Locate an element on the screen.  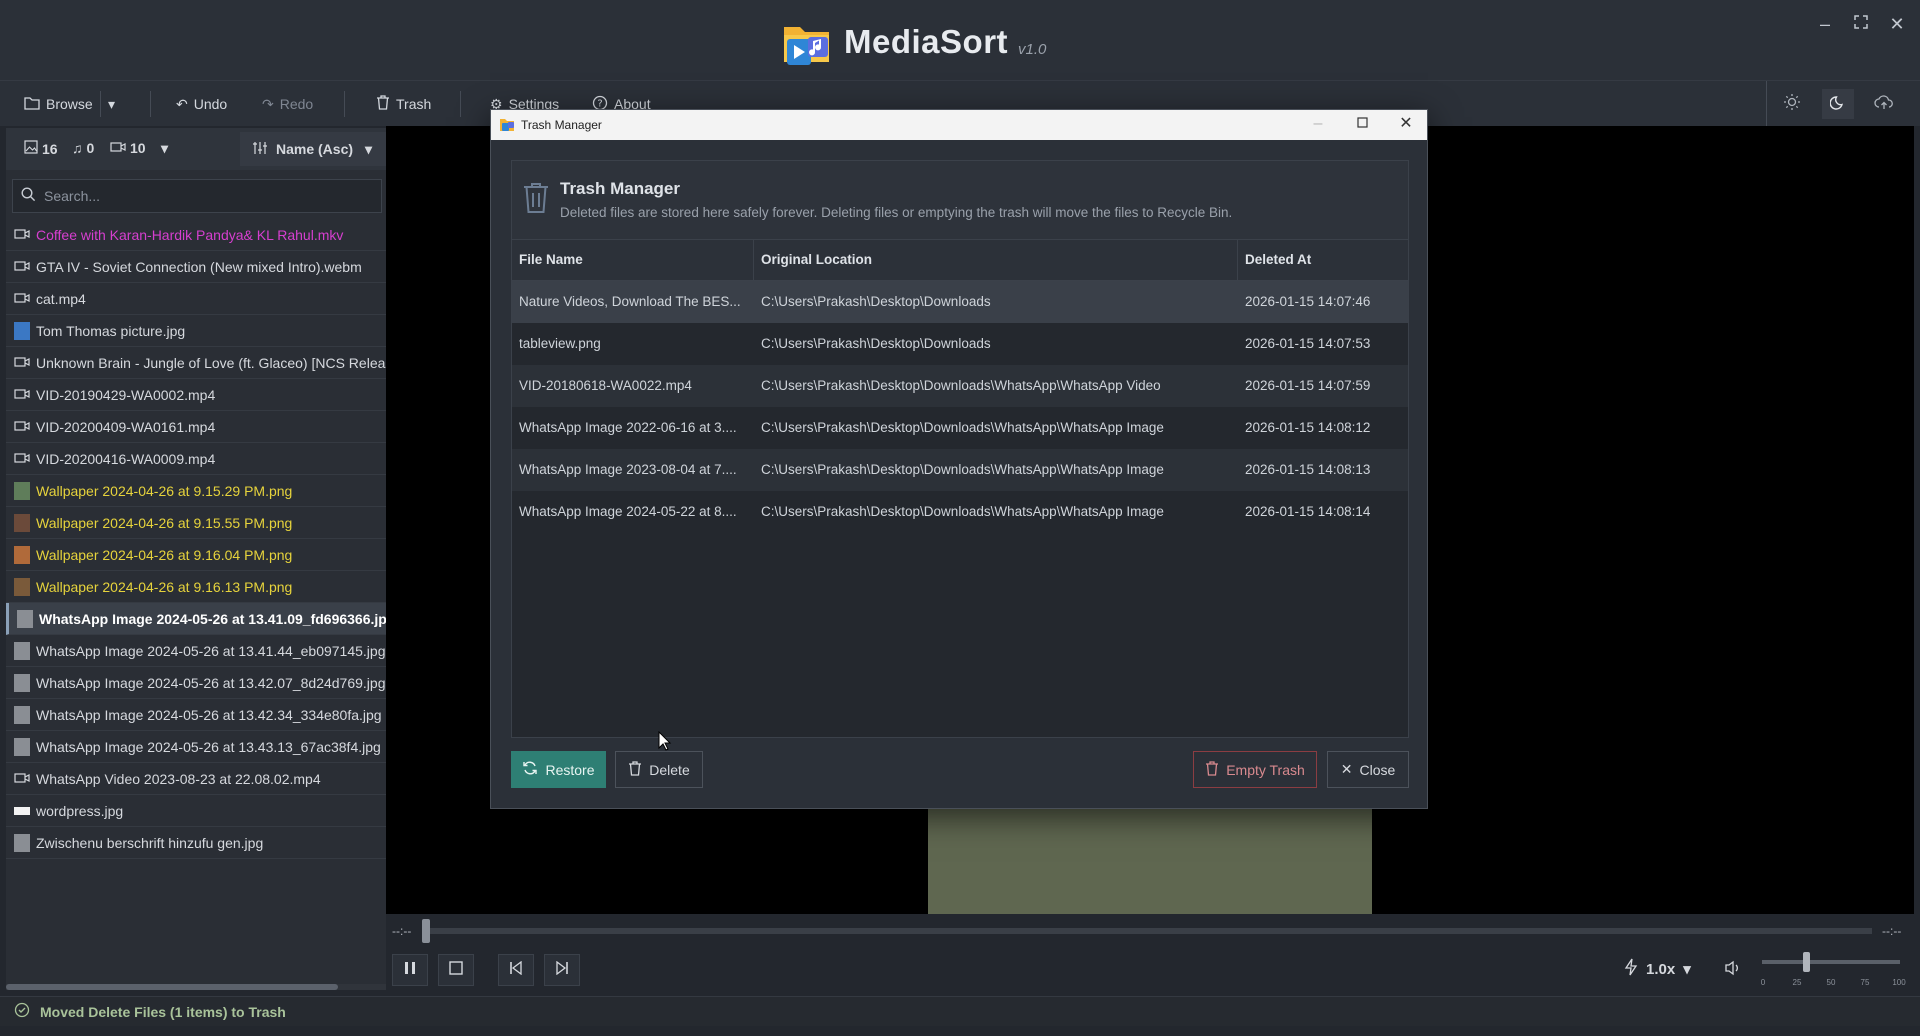
file-list-item: cat.mp4 is located at coordinates (196, 299).